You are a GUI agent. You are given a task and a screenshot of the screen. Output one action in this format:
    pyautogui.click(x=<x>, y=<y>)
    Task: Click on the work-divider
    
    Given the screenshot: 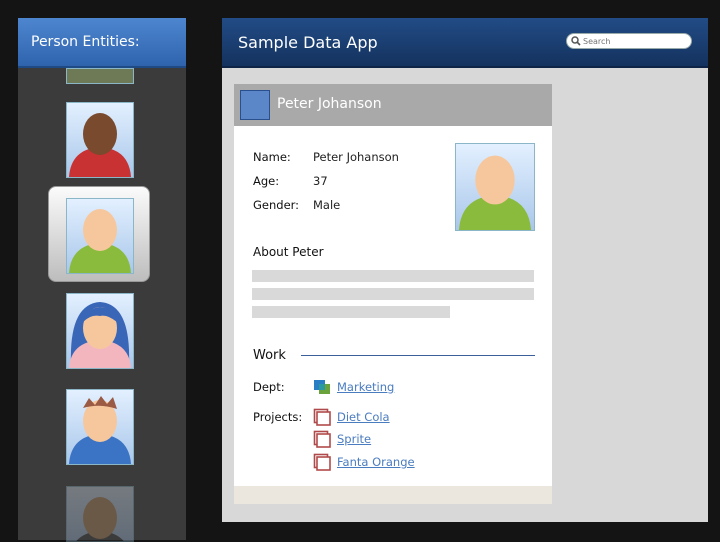 What is the action you would take?
    pyautogui.click(x=418, y=355)
    